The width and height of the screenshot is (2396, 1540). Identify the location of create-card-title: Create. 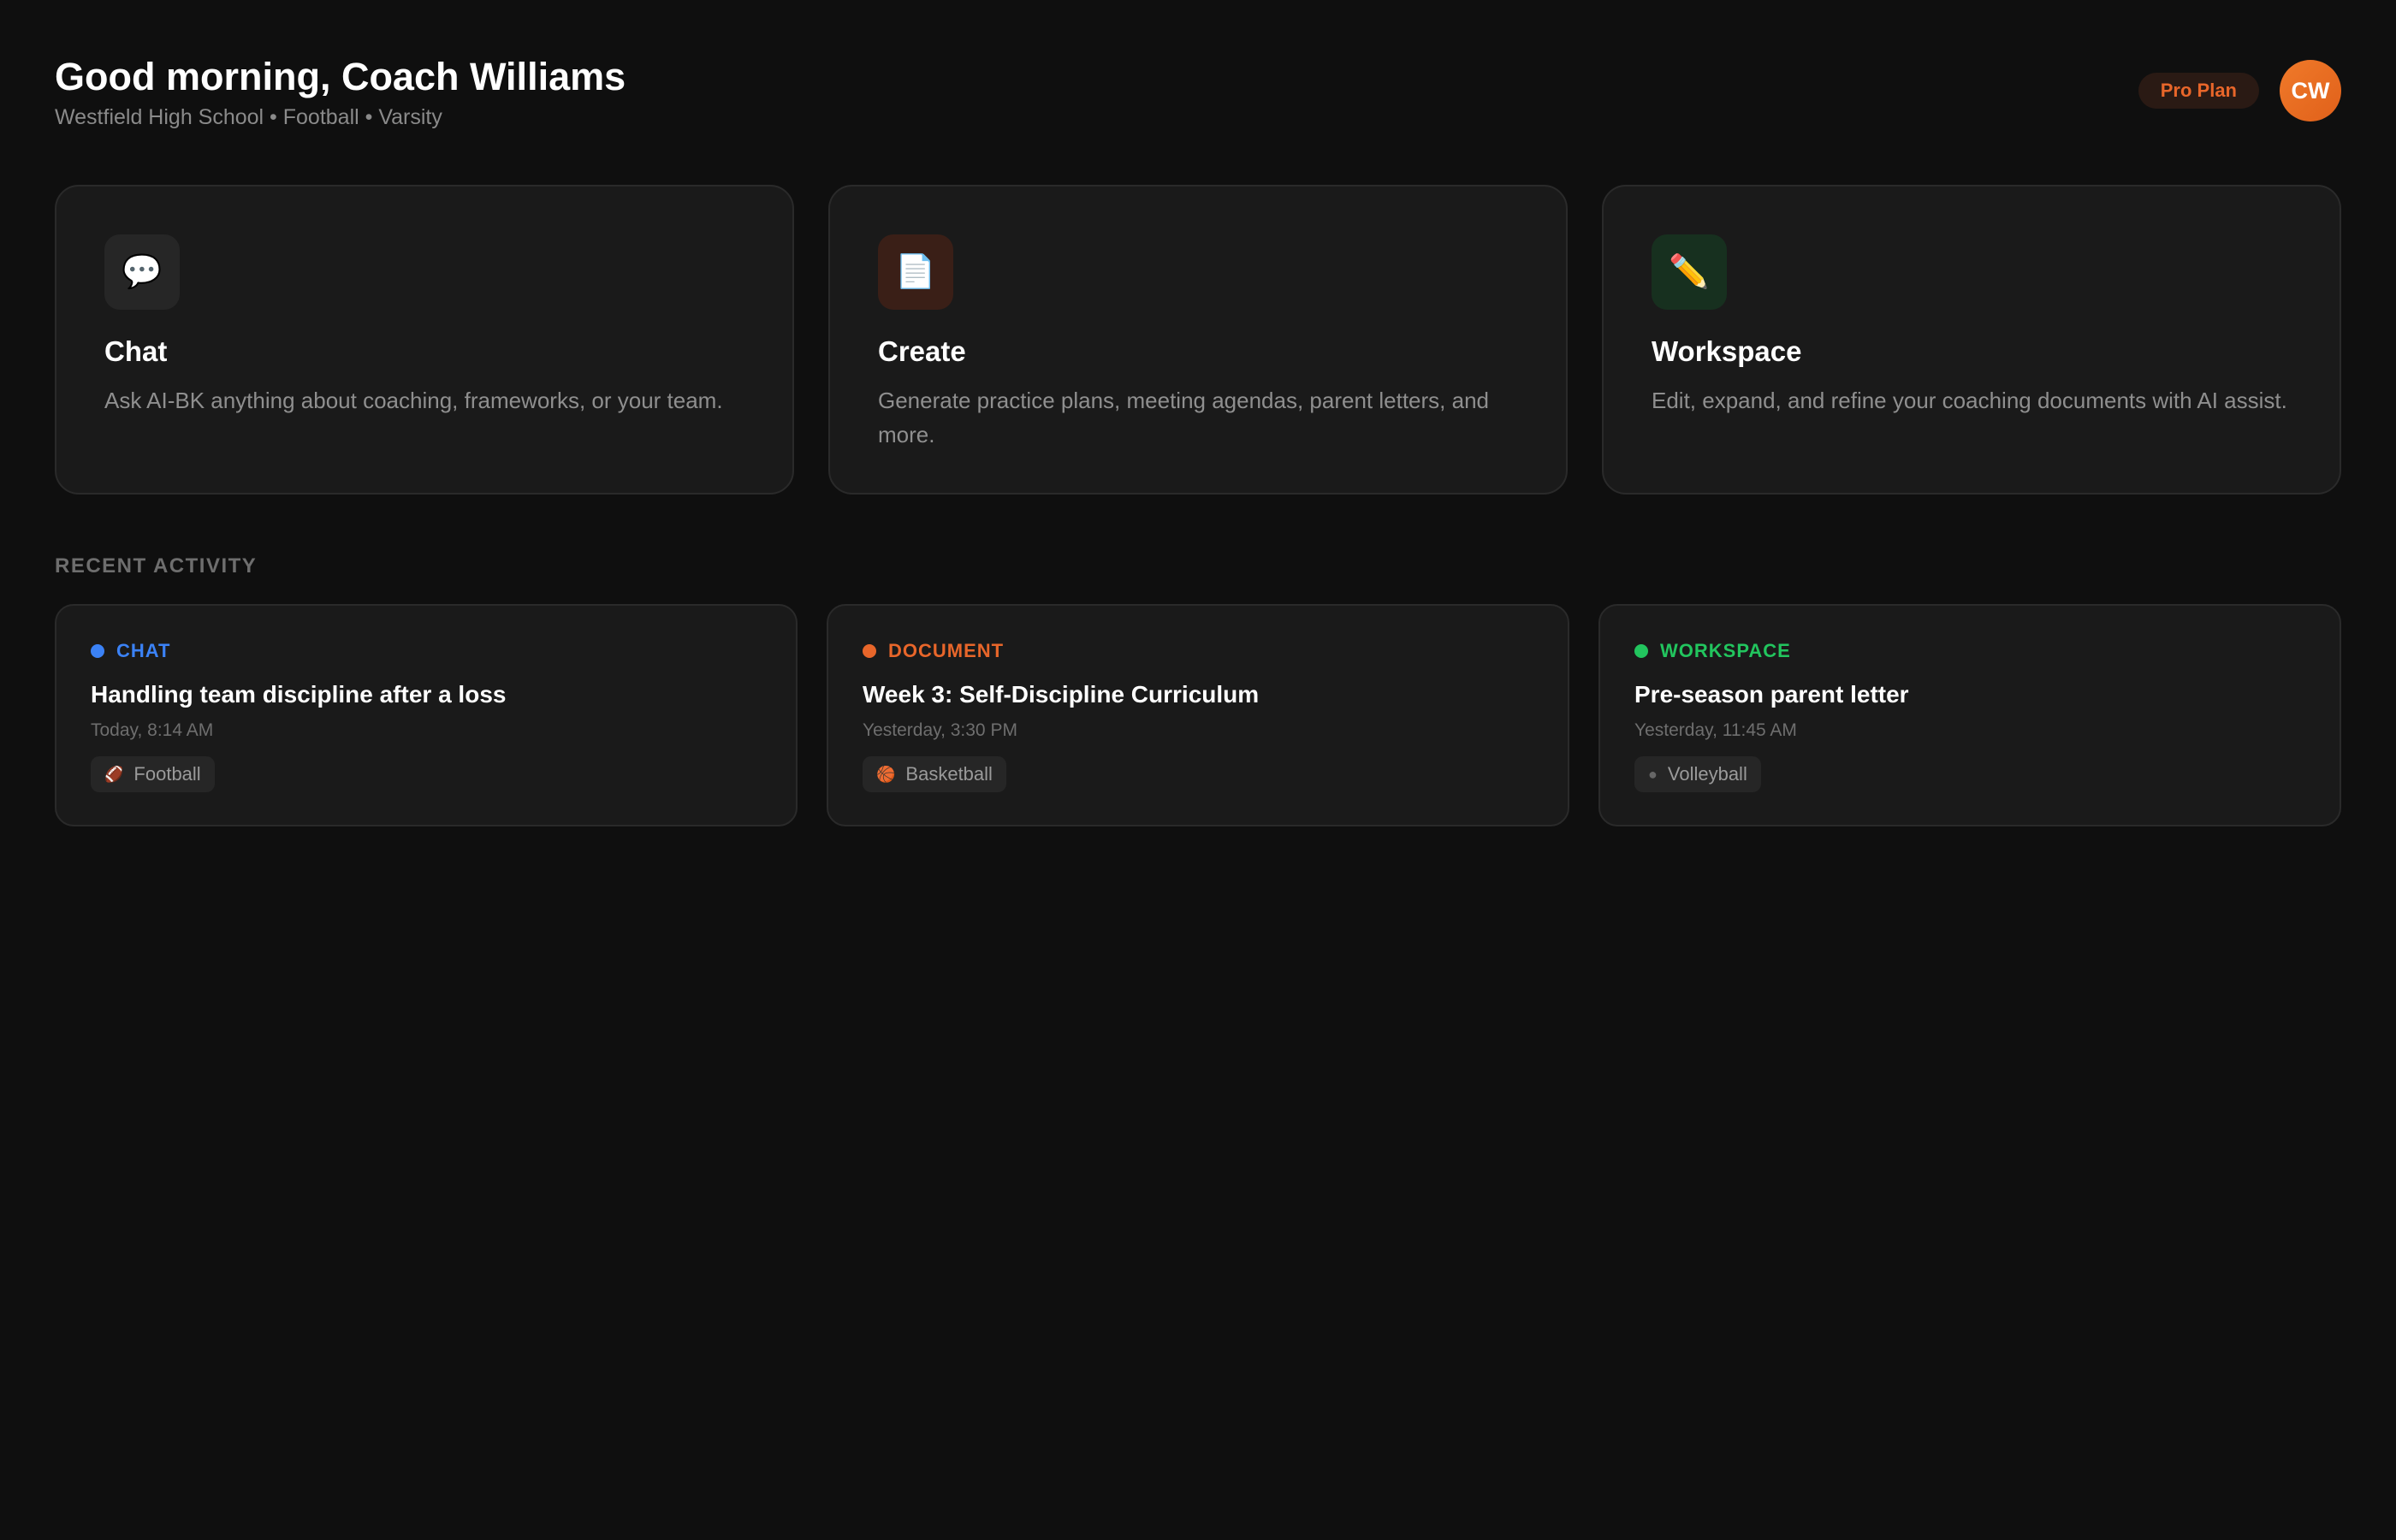
(922, 351).